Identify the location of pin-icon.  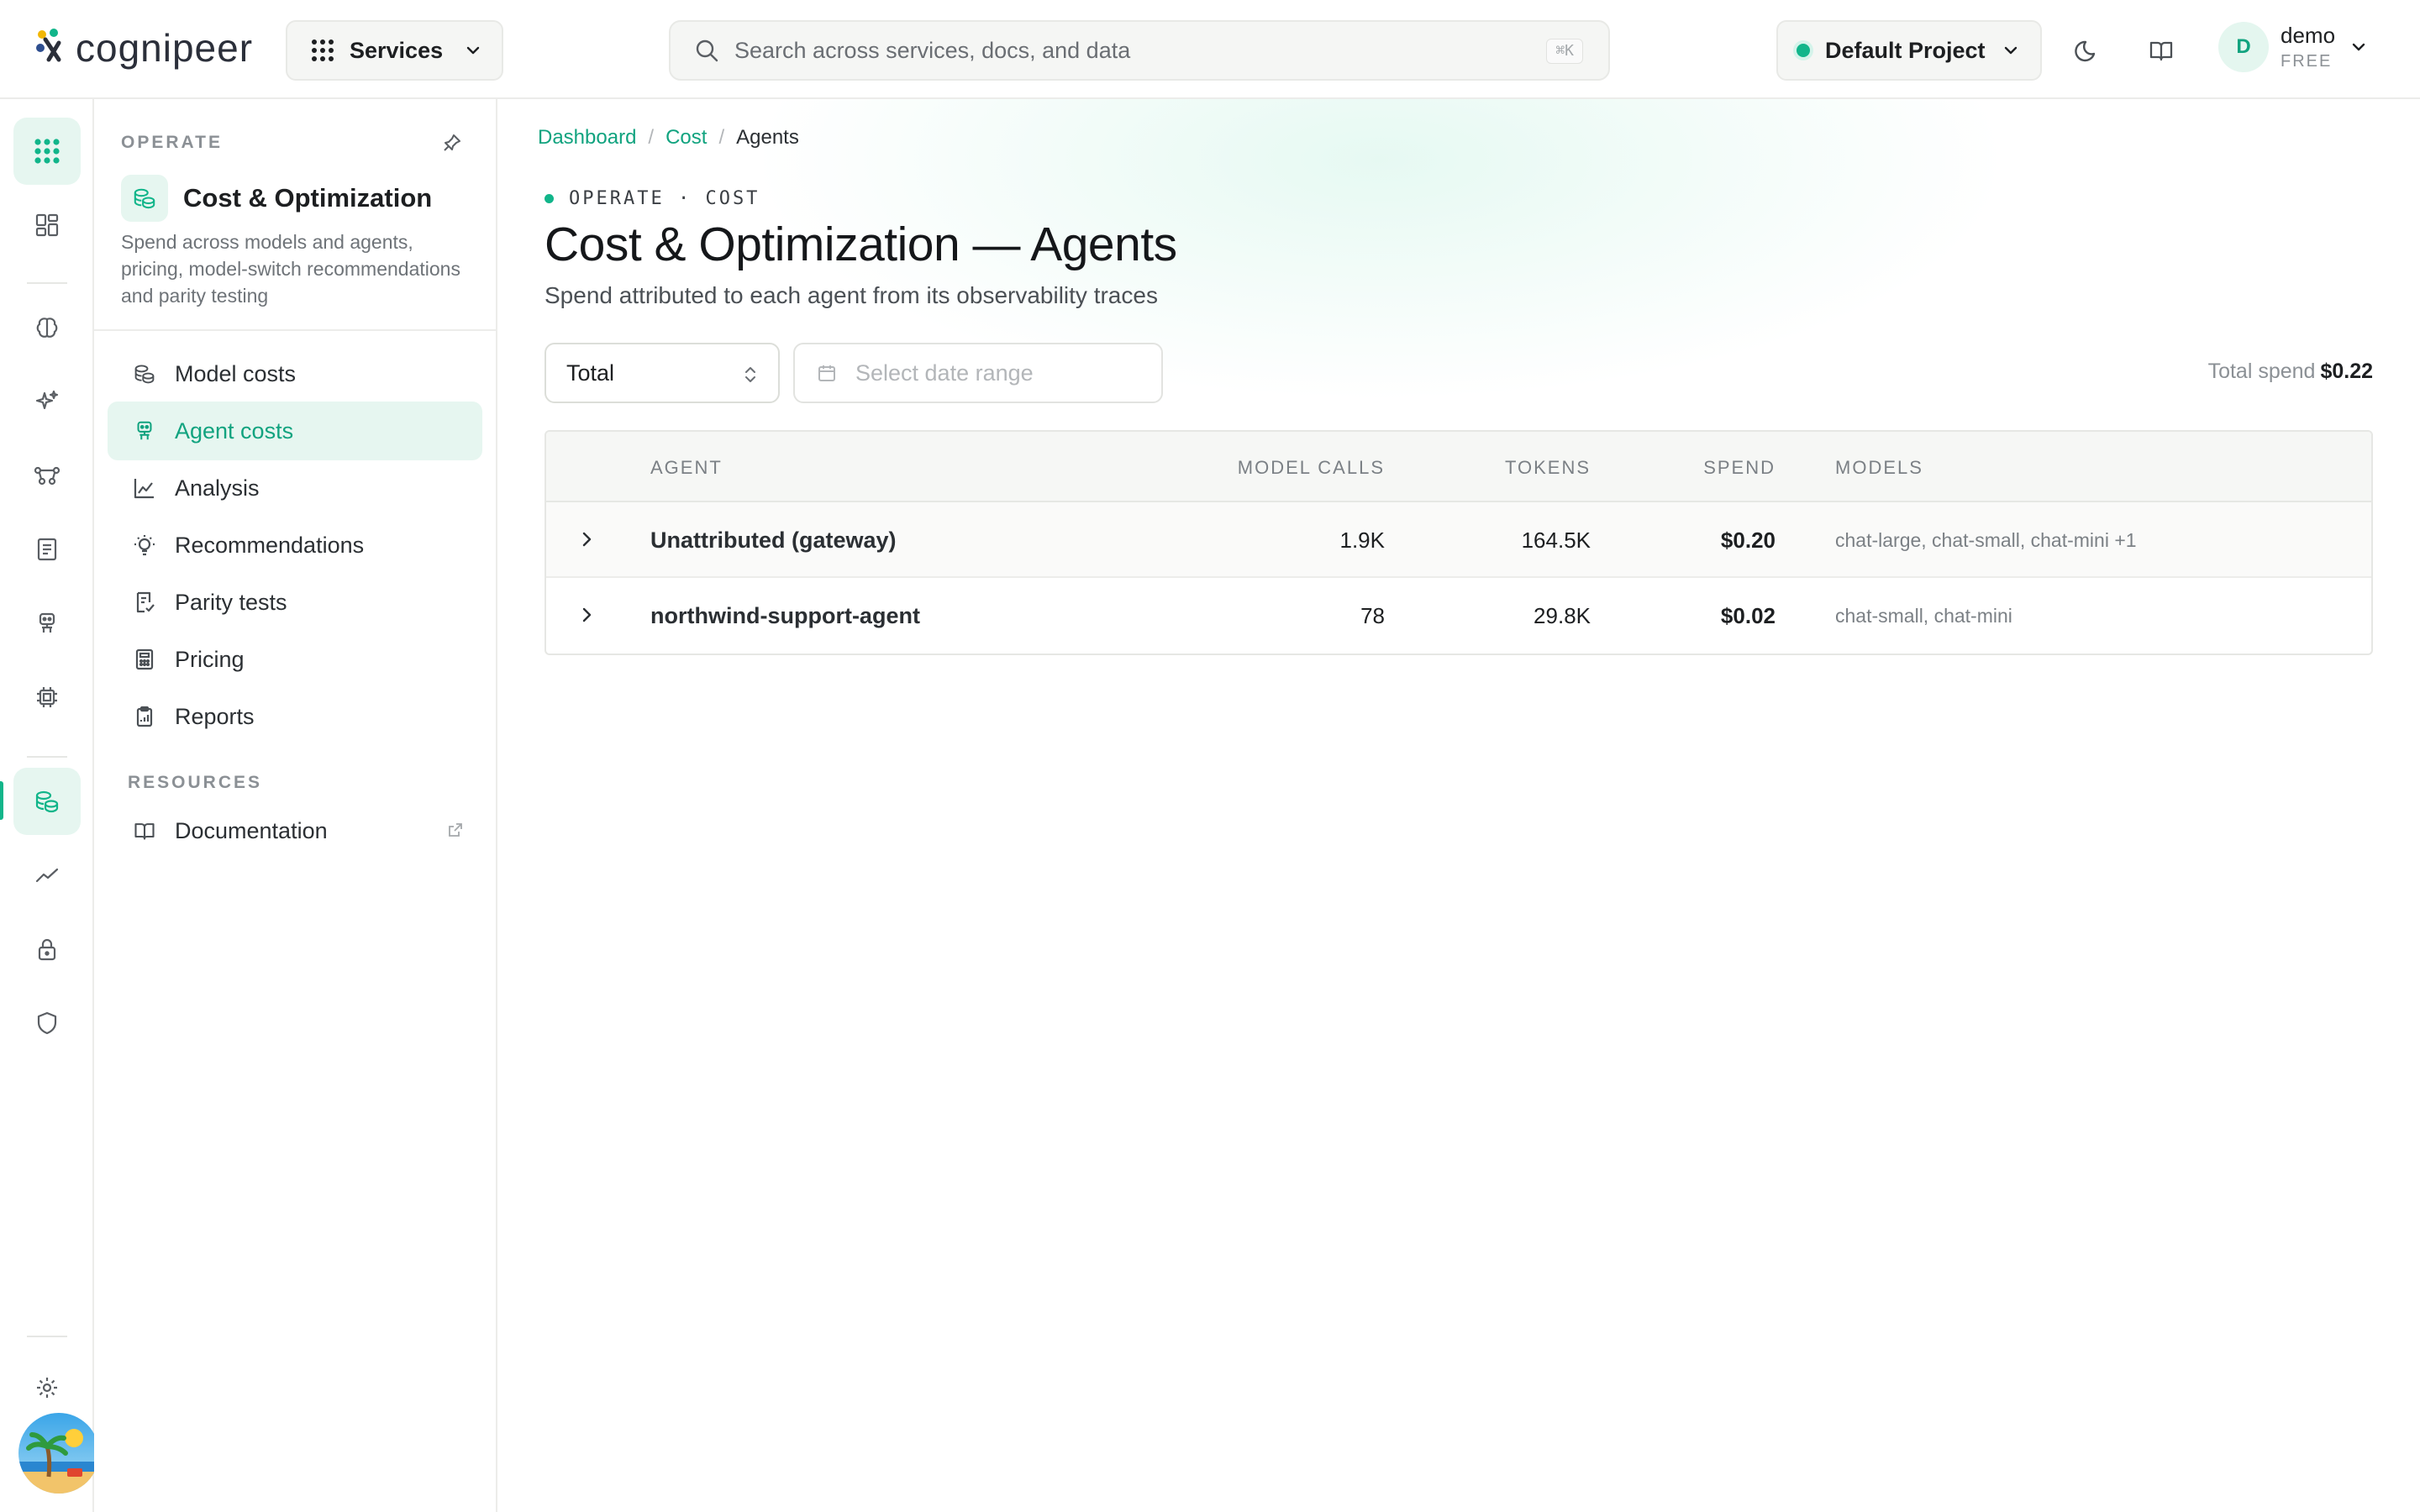
(452, 142).